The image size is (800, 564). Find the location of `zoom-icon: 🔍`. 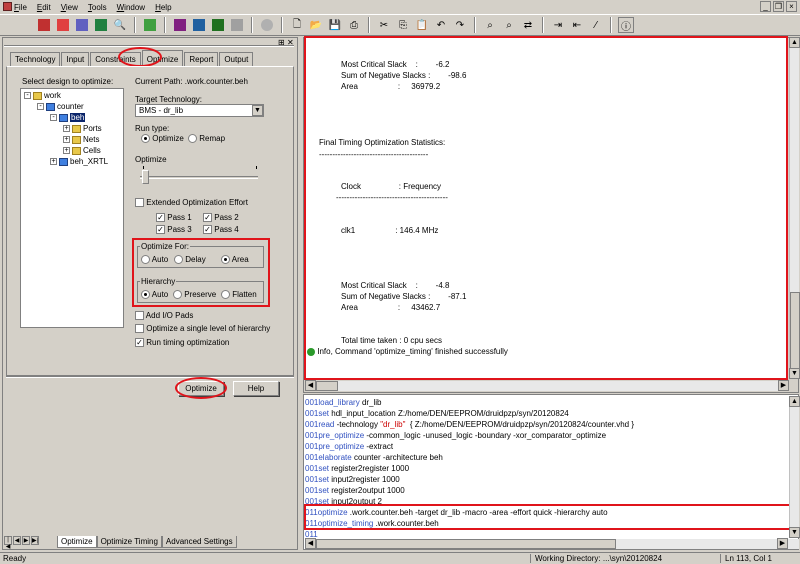

zoom-icon: 🔍 is located at coordinates (120, 25).